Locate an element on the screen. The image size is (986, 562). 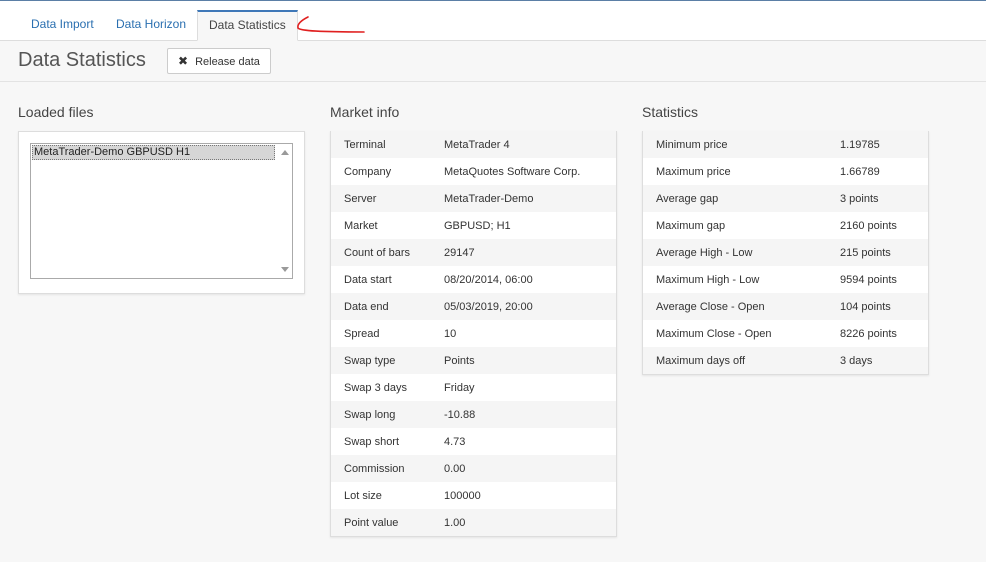
table-row: Commission 0.00 is located at coordinates (473, 468).